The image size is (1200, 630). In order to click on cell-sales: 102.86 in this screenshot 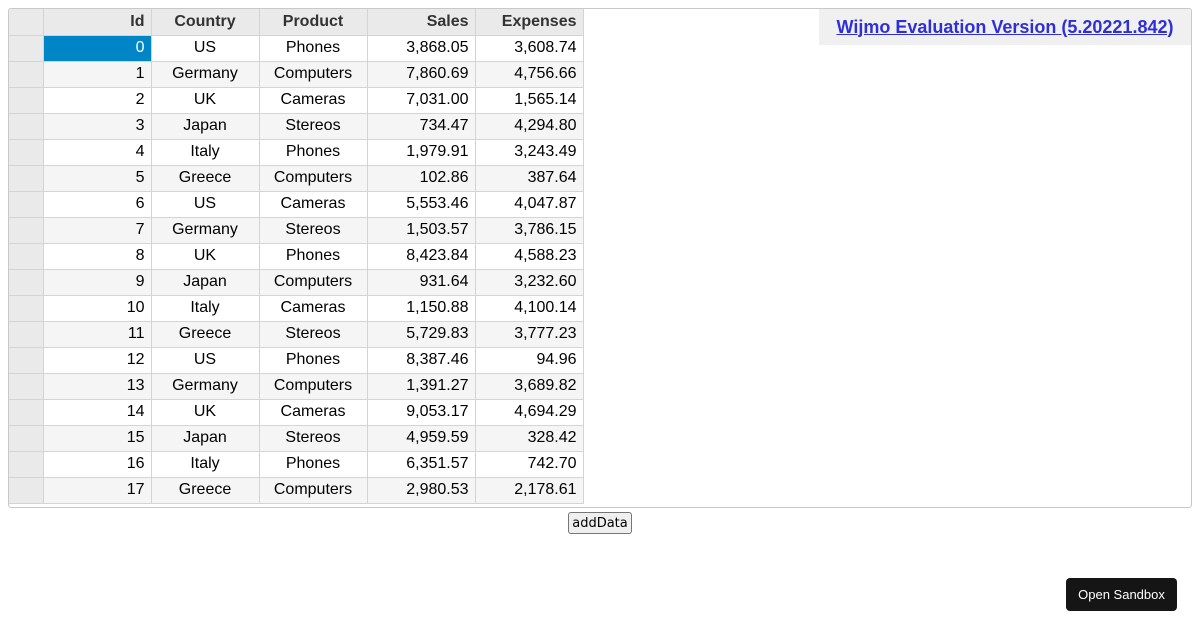, I will do `click(421, 178)`.